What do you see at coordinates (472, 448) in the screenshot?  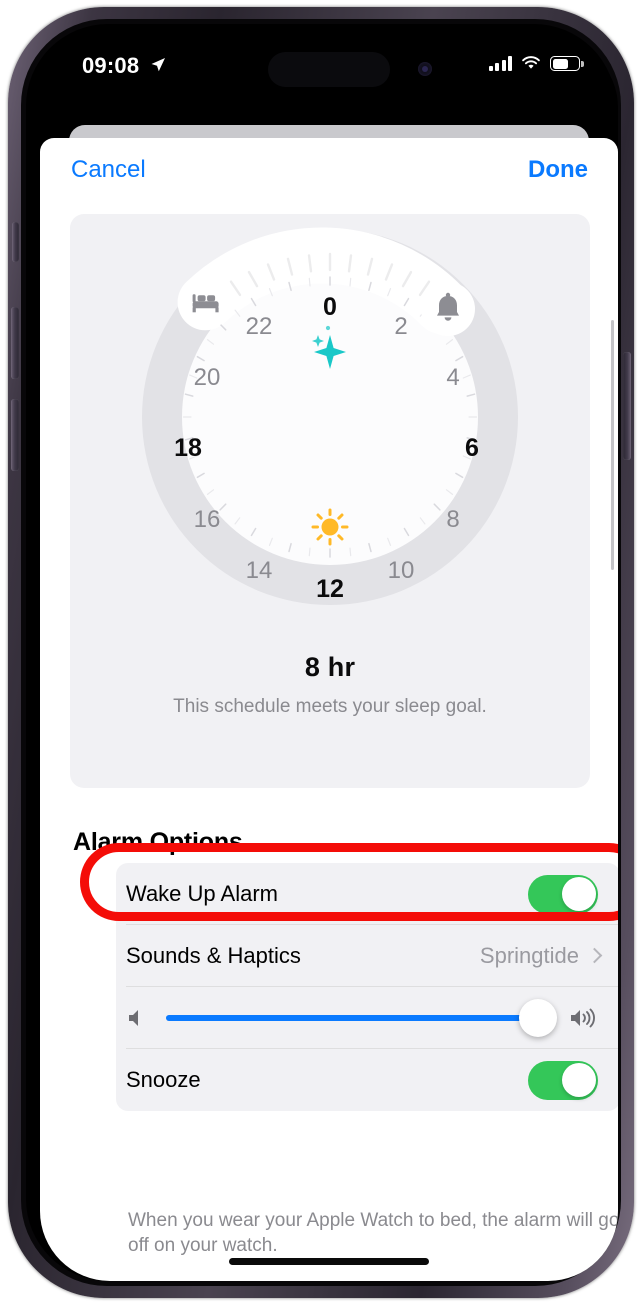 I see `svg-text: 6` at bounding box center [472, 448].